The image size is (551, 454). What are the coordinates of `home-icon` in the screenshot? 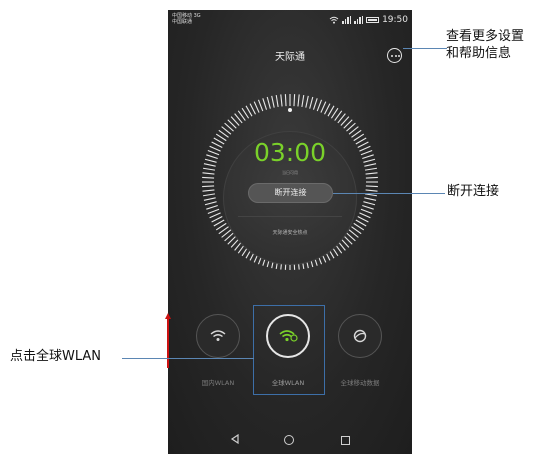 It's located at (289, 440).